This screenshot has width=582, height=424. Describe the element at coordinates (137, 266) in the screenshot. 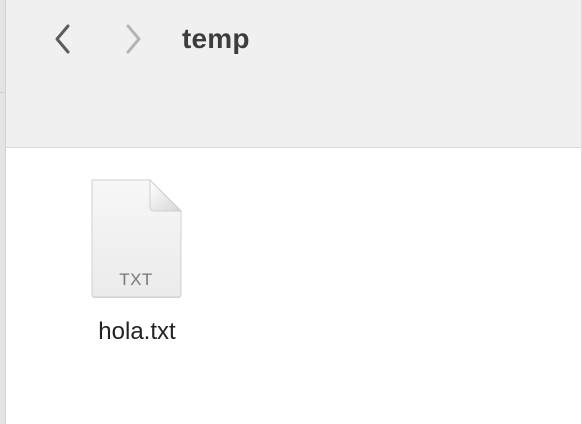

I see `file-item: TXT hola.txt` at that location.